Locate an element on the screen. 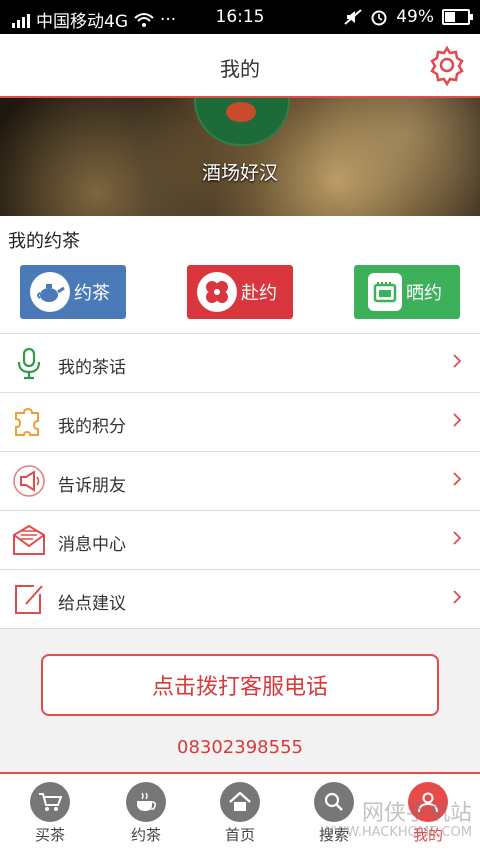 This screenshot has width=480, height=855. yue-cha-label: 约茶 is located at coordinates (92, 293).